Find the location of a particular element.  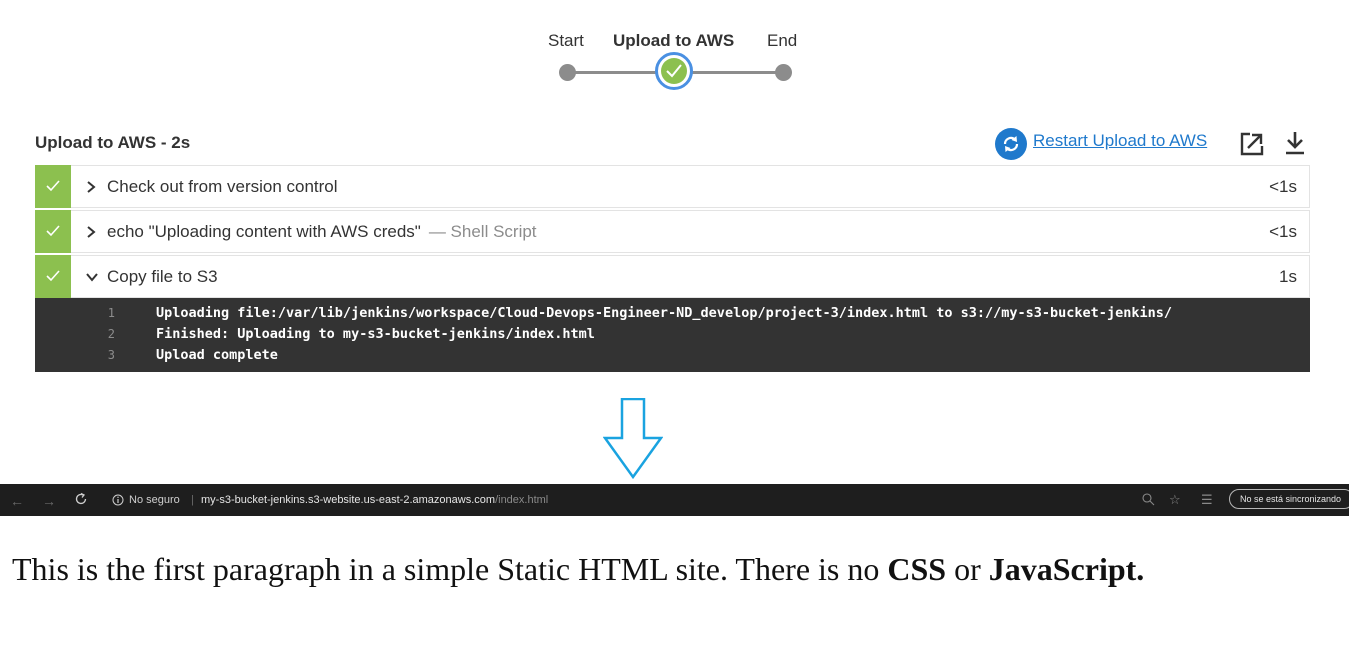

stage-header: Upload to AWS - 2s Restart Upload to AWS is located at coordinates (672, 144).